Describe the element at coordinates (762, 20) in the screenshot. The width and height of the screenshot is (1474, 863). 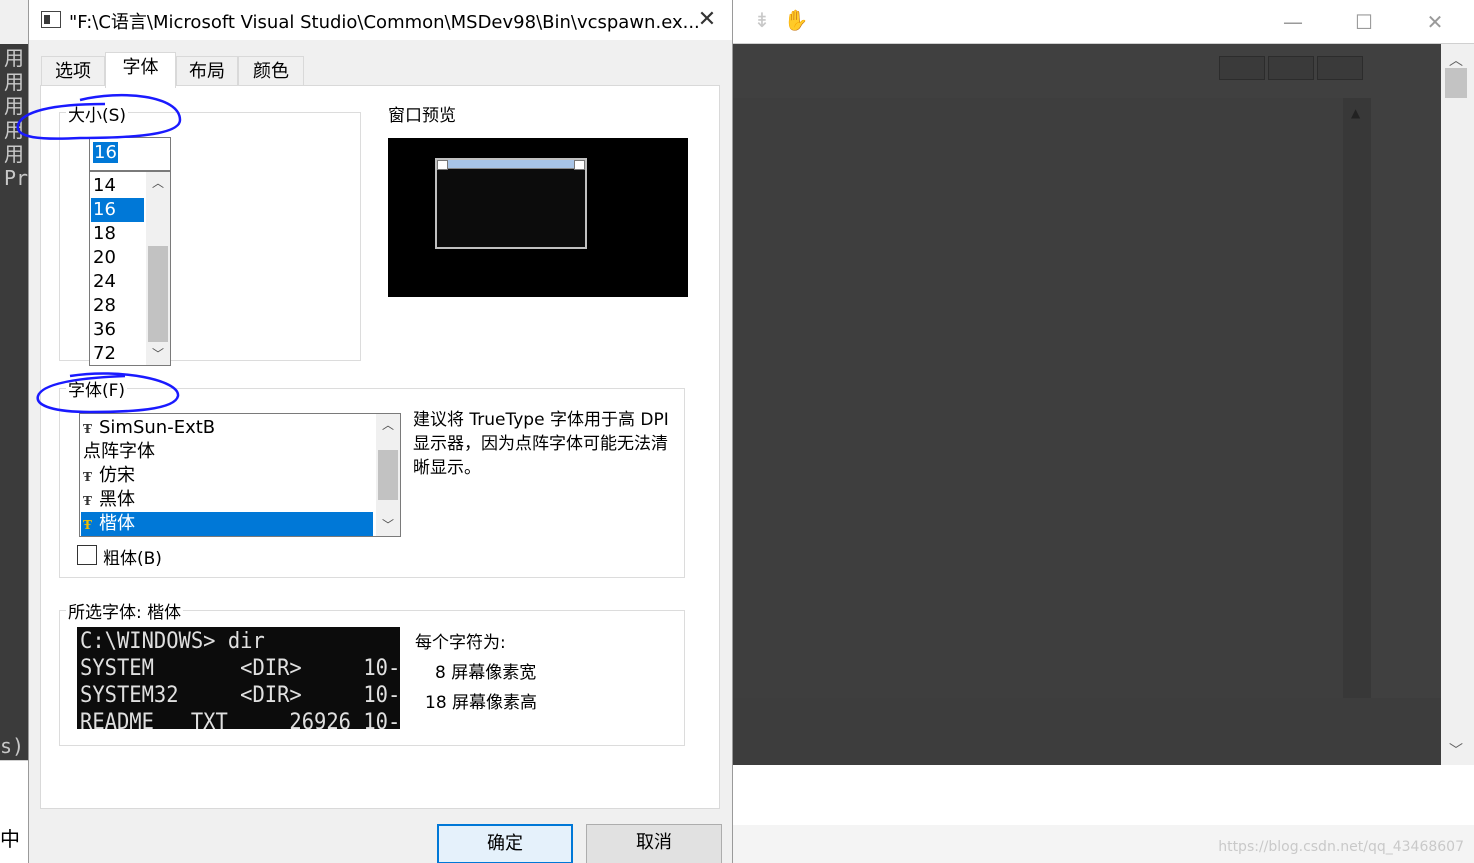
I see `toolbar-icon: ⇟` at that location.